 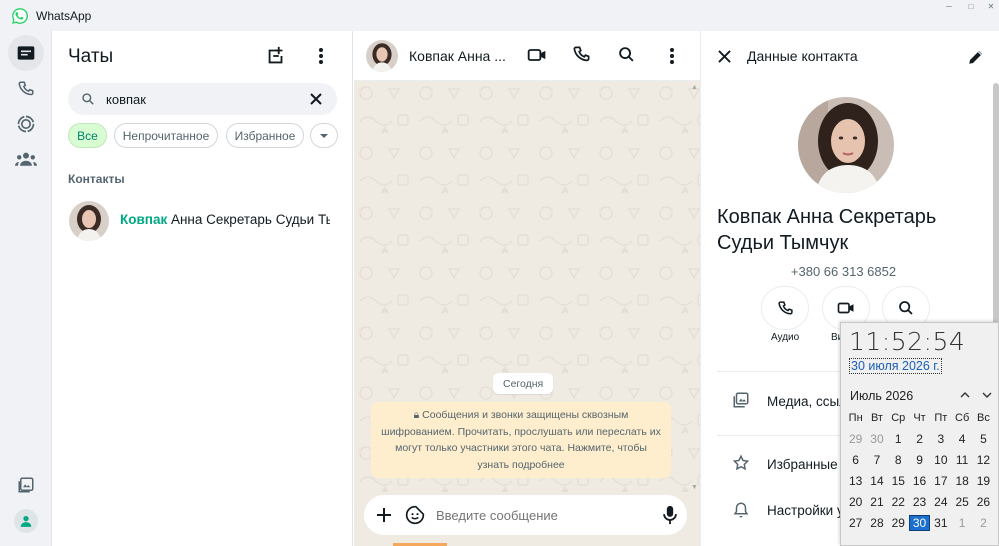 I want to click on media-nav-button, so click(x=26, y=485).